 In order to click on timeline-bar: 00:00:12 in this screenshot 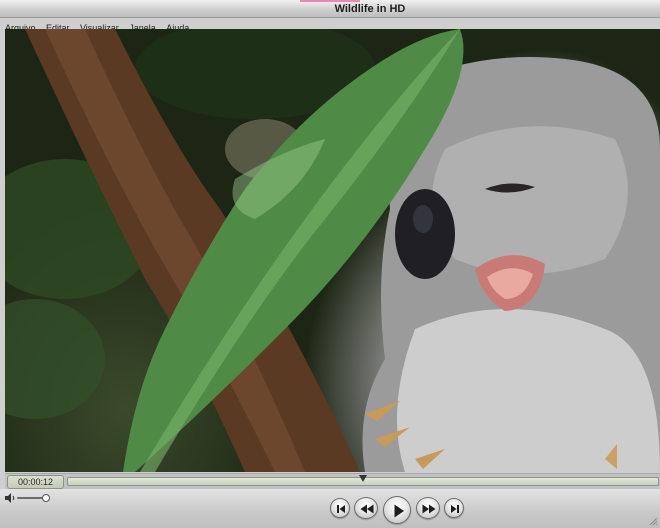, I will do `click(332, 481)`.